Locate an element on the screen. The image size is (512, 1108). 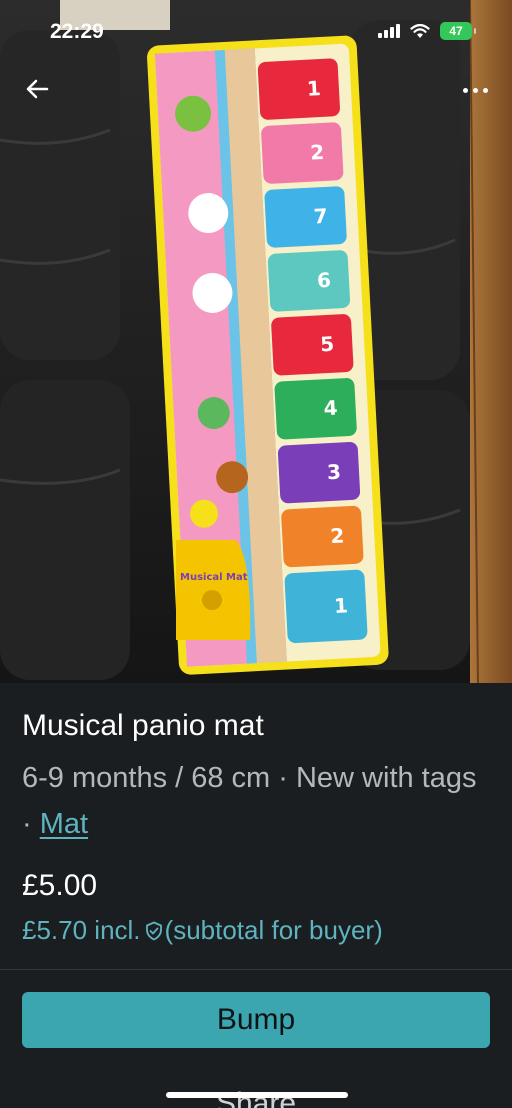
listing-meta-text: 6-9 months / 68 cm · New with tags · is located at coordinates (249, 801).